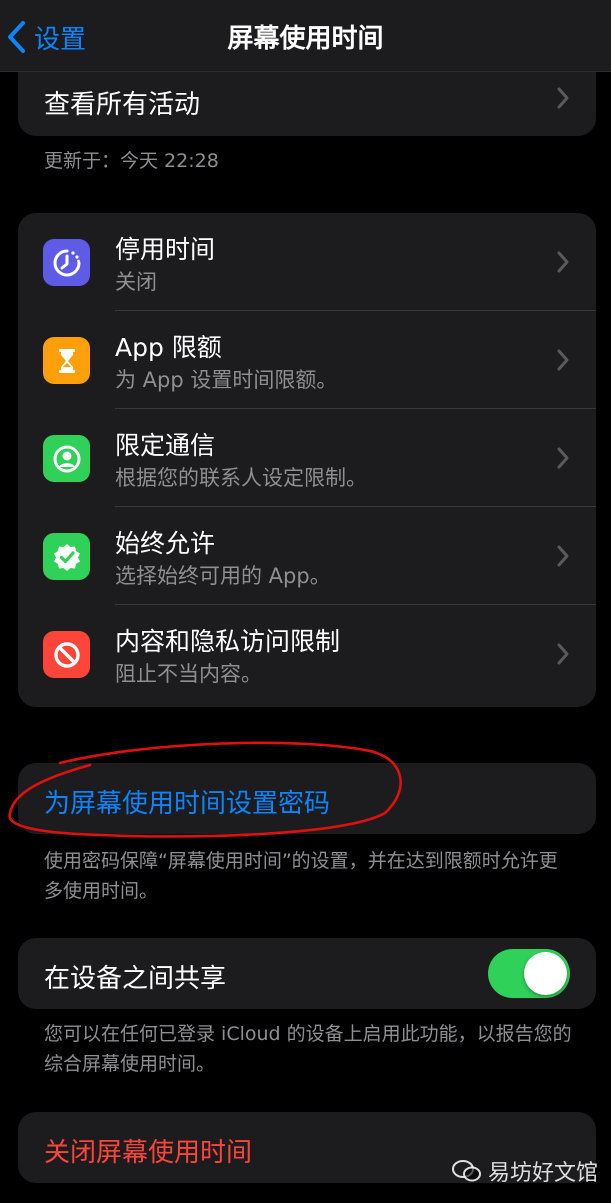  I want to click on navigation-bar: 设置 屏幕使用时间, so click(305, 36).